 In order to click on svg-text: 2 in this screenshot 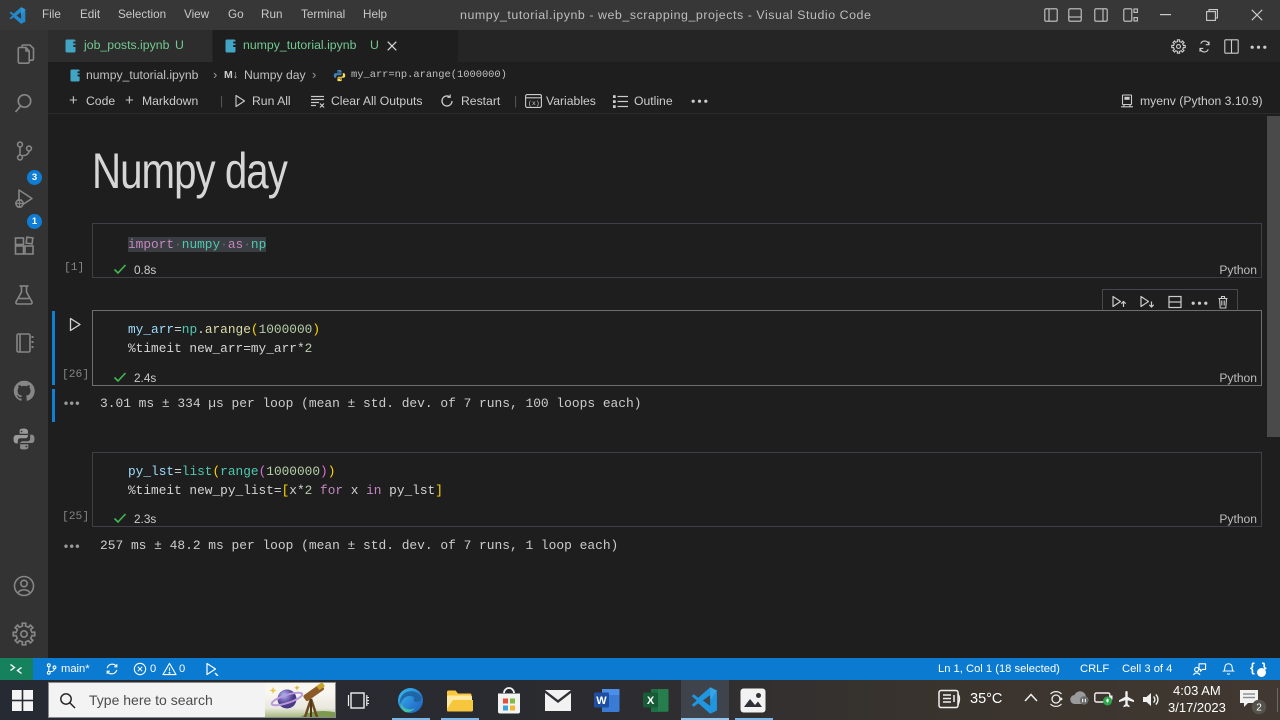, I will do `click(1259, 708)`.